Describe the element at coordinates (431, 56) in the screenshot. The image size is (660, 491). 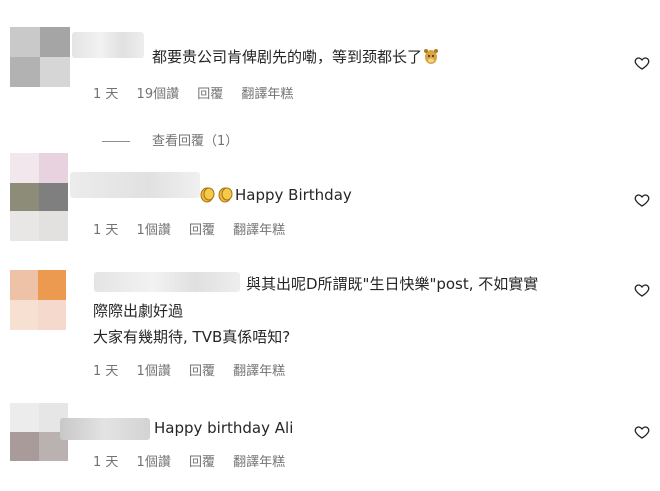
I see `giraffe-emoji-icon` at that location.